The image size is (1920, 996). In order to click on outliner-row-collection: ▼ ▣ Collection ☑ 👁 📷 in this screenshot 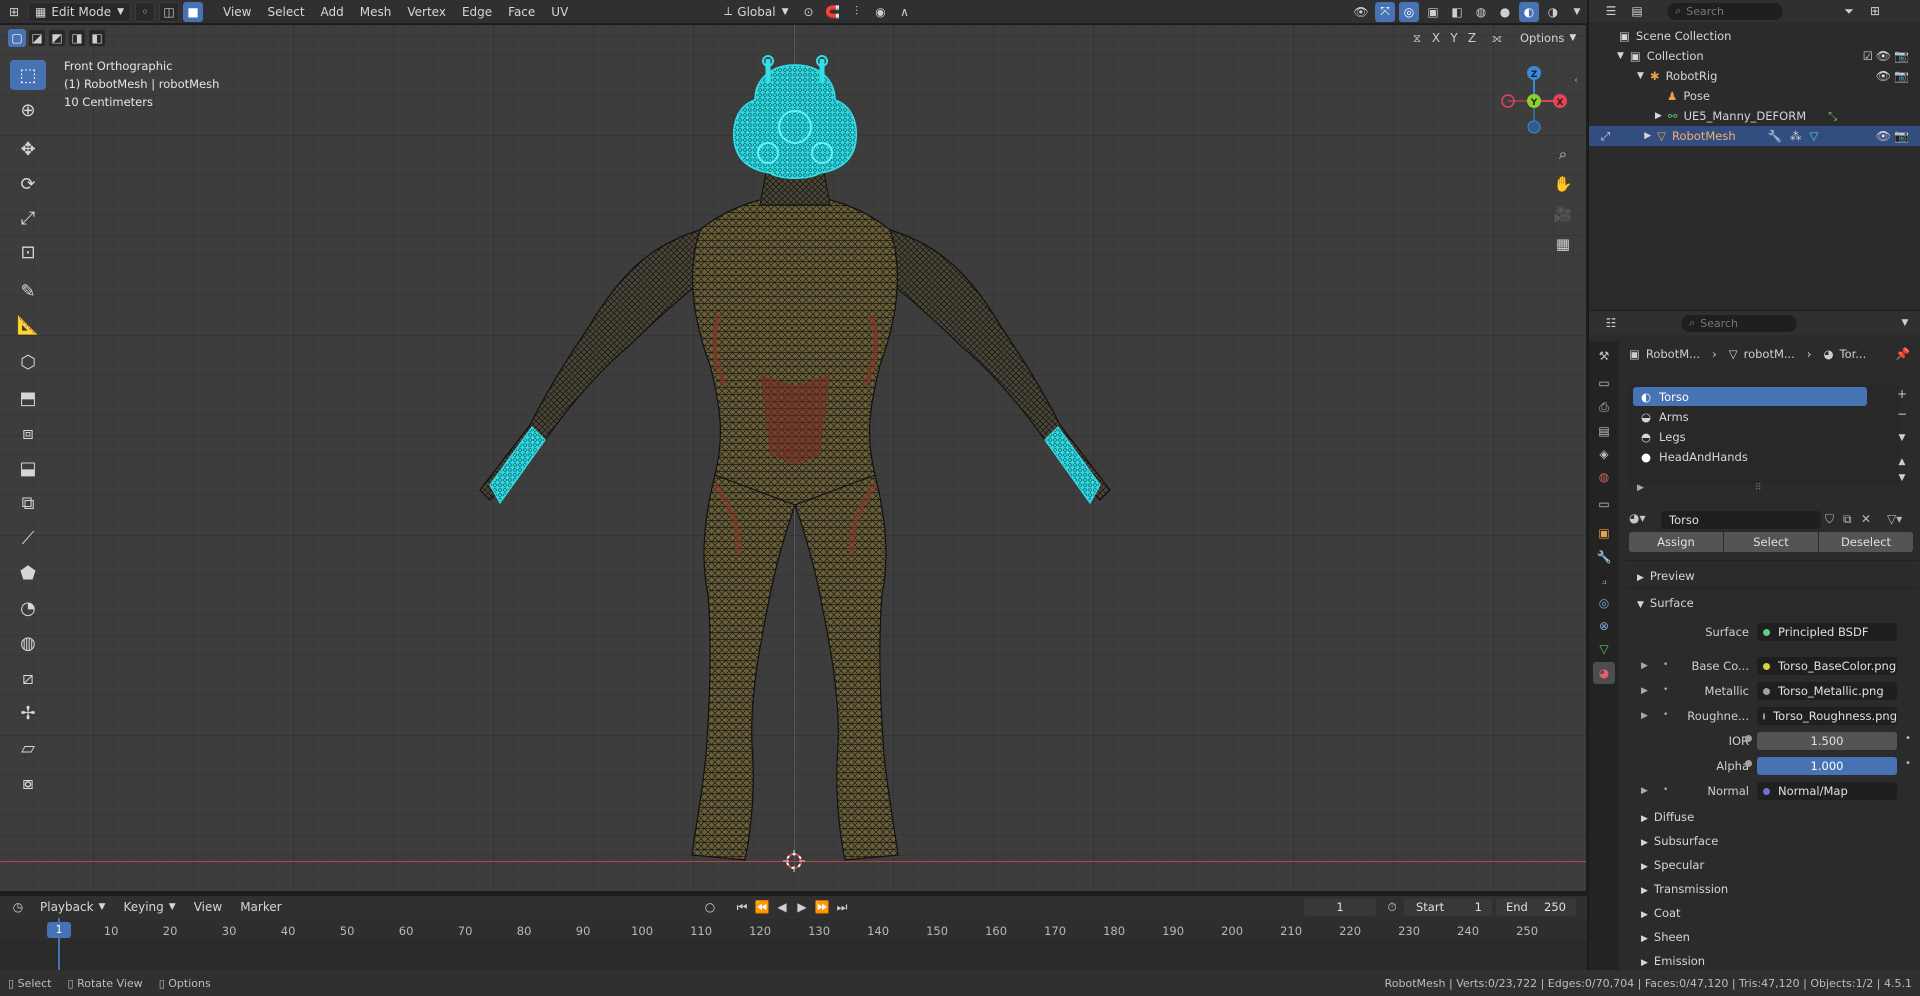, I will do `click(1754, 56)`.